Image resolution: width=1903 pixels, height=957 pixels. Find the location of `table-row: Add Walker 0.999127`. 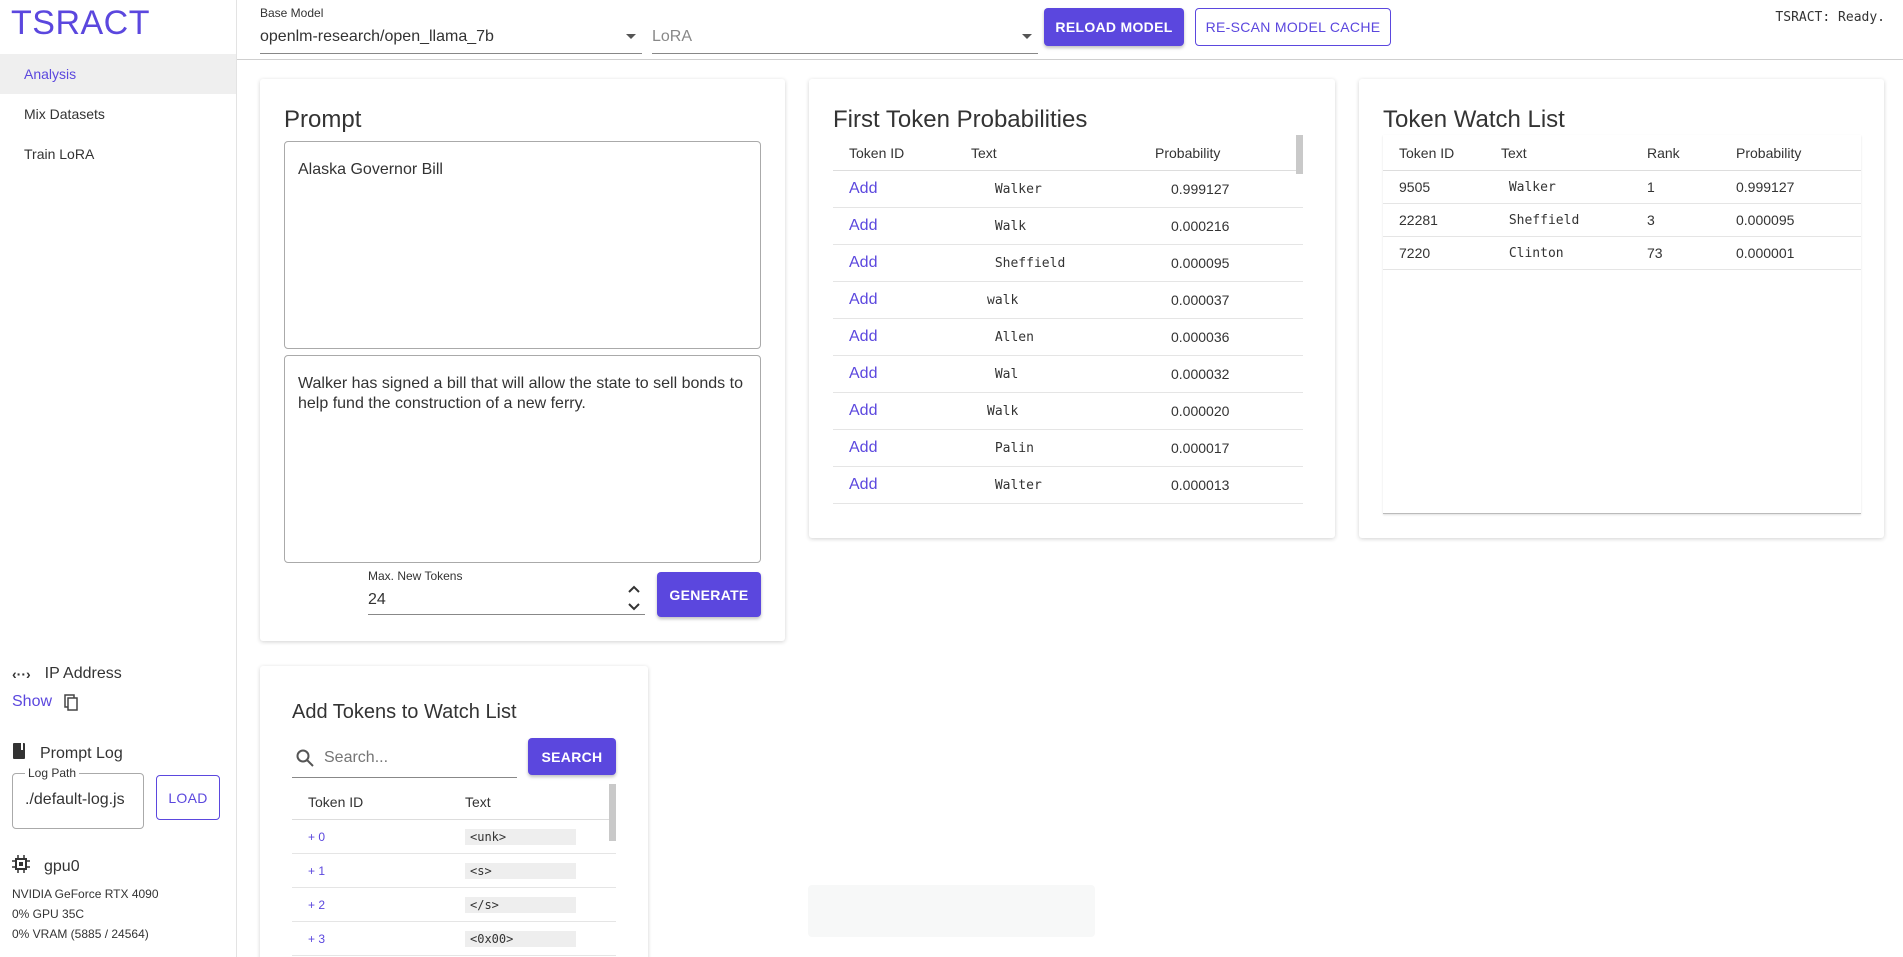

table-row: Add Walker 0.999127 is located at coordinates (1068, 189).